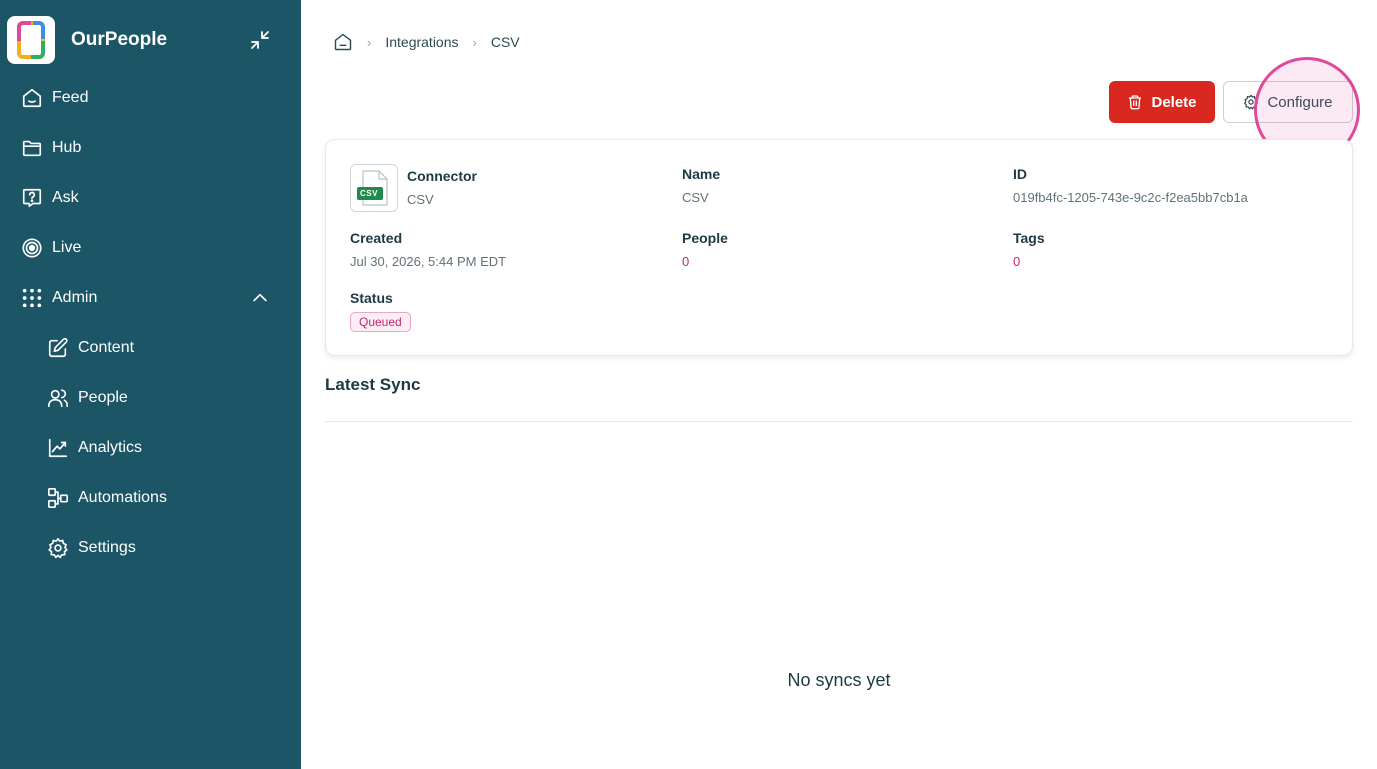 The height and width of the screenshot is (769, 1377). I want to click on edit-icon, so click(58, 348).